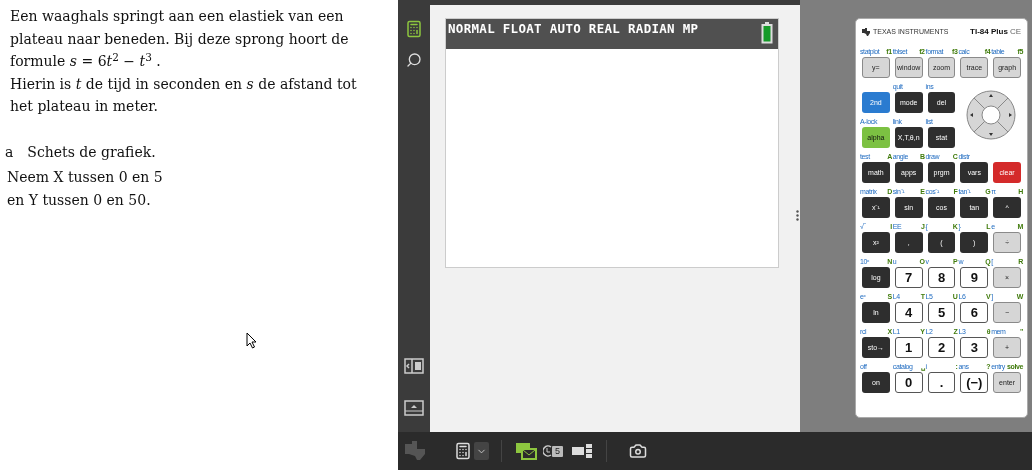  Describe the element at coordinates (638, 451) in the screenshot. I see `camera-icon` at that location.